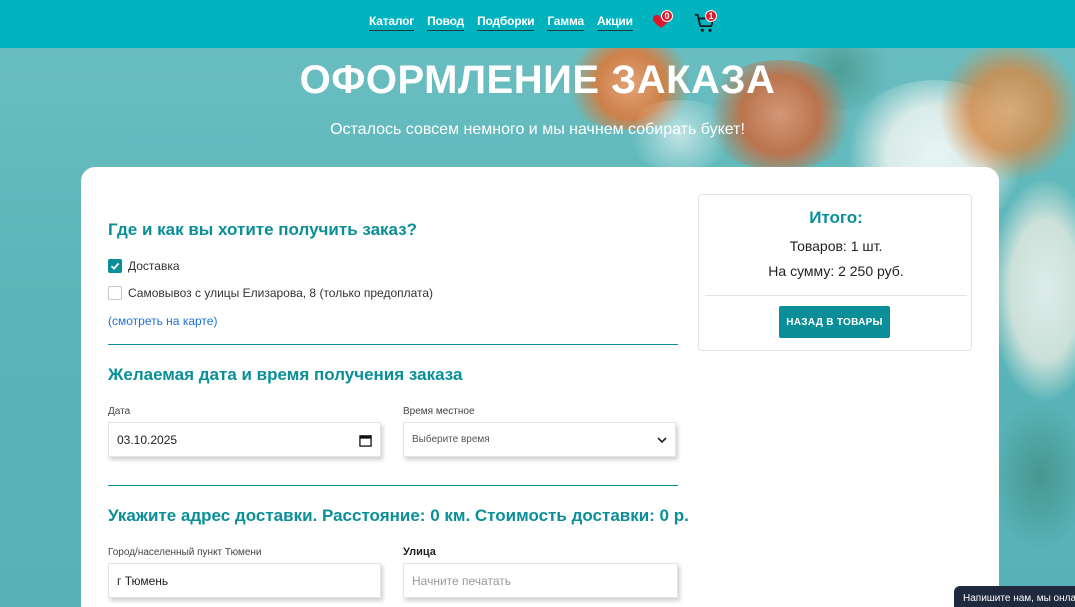  What do you see at coordinates (162, 321) in the screenshot?
I see `view-on-map-link: (смотреть на карте)` at bounding box center [162, 321].